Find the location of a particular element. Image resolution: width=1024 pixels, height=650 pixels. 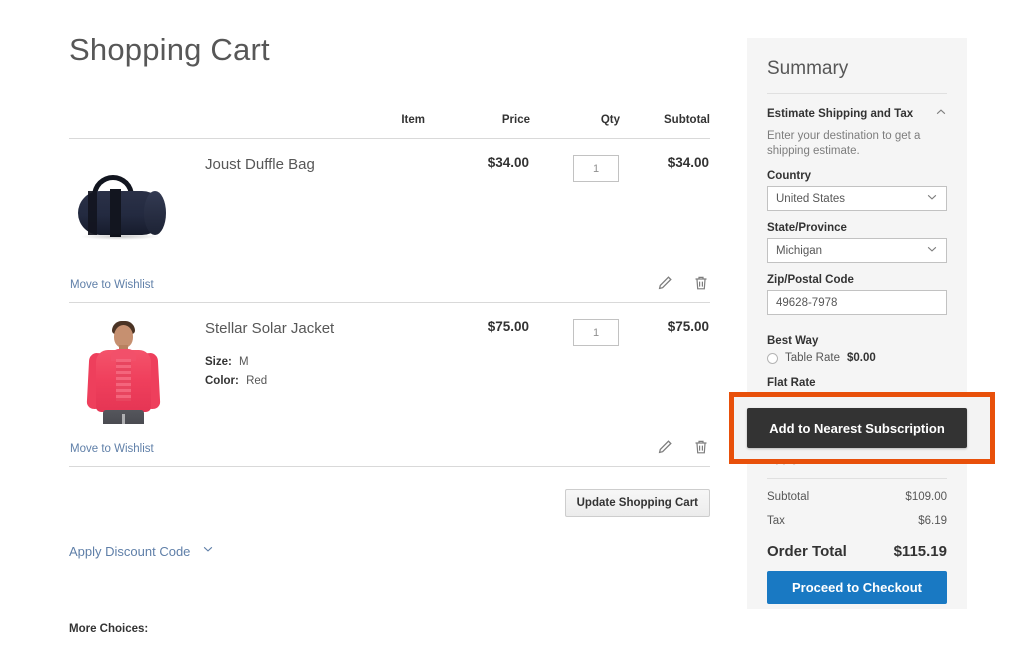

apply-discount-code-link: Apply Discount Code is located at coordinates (129, 551).